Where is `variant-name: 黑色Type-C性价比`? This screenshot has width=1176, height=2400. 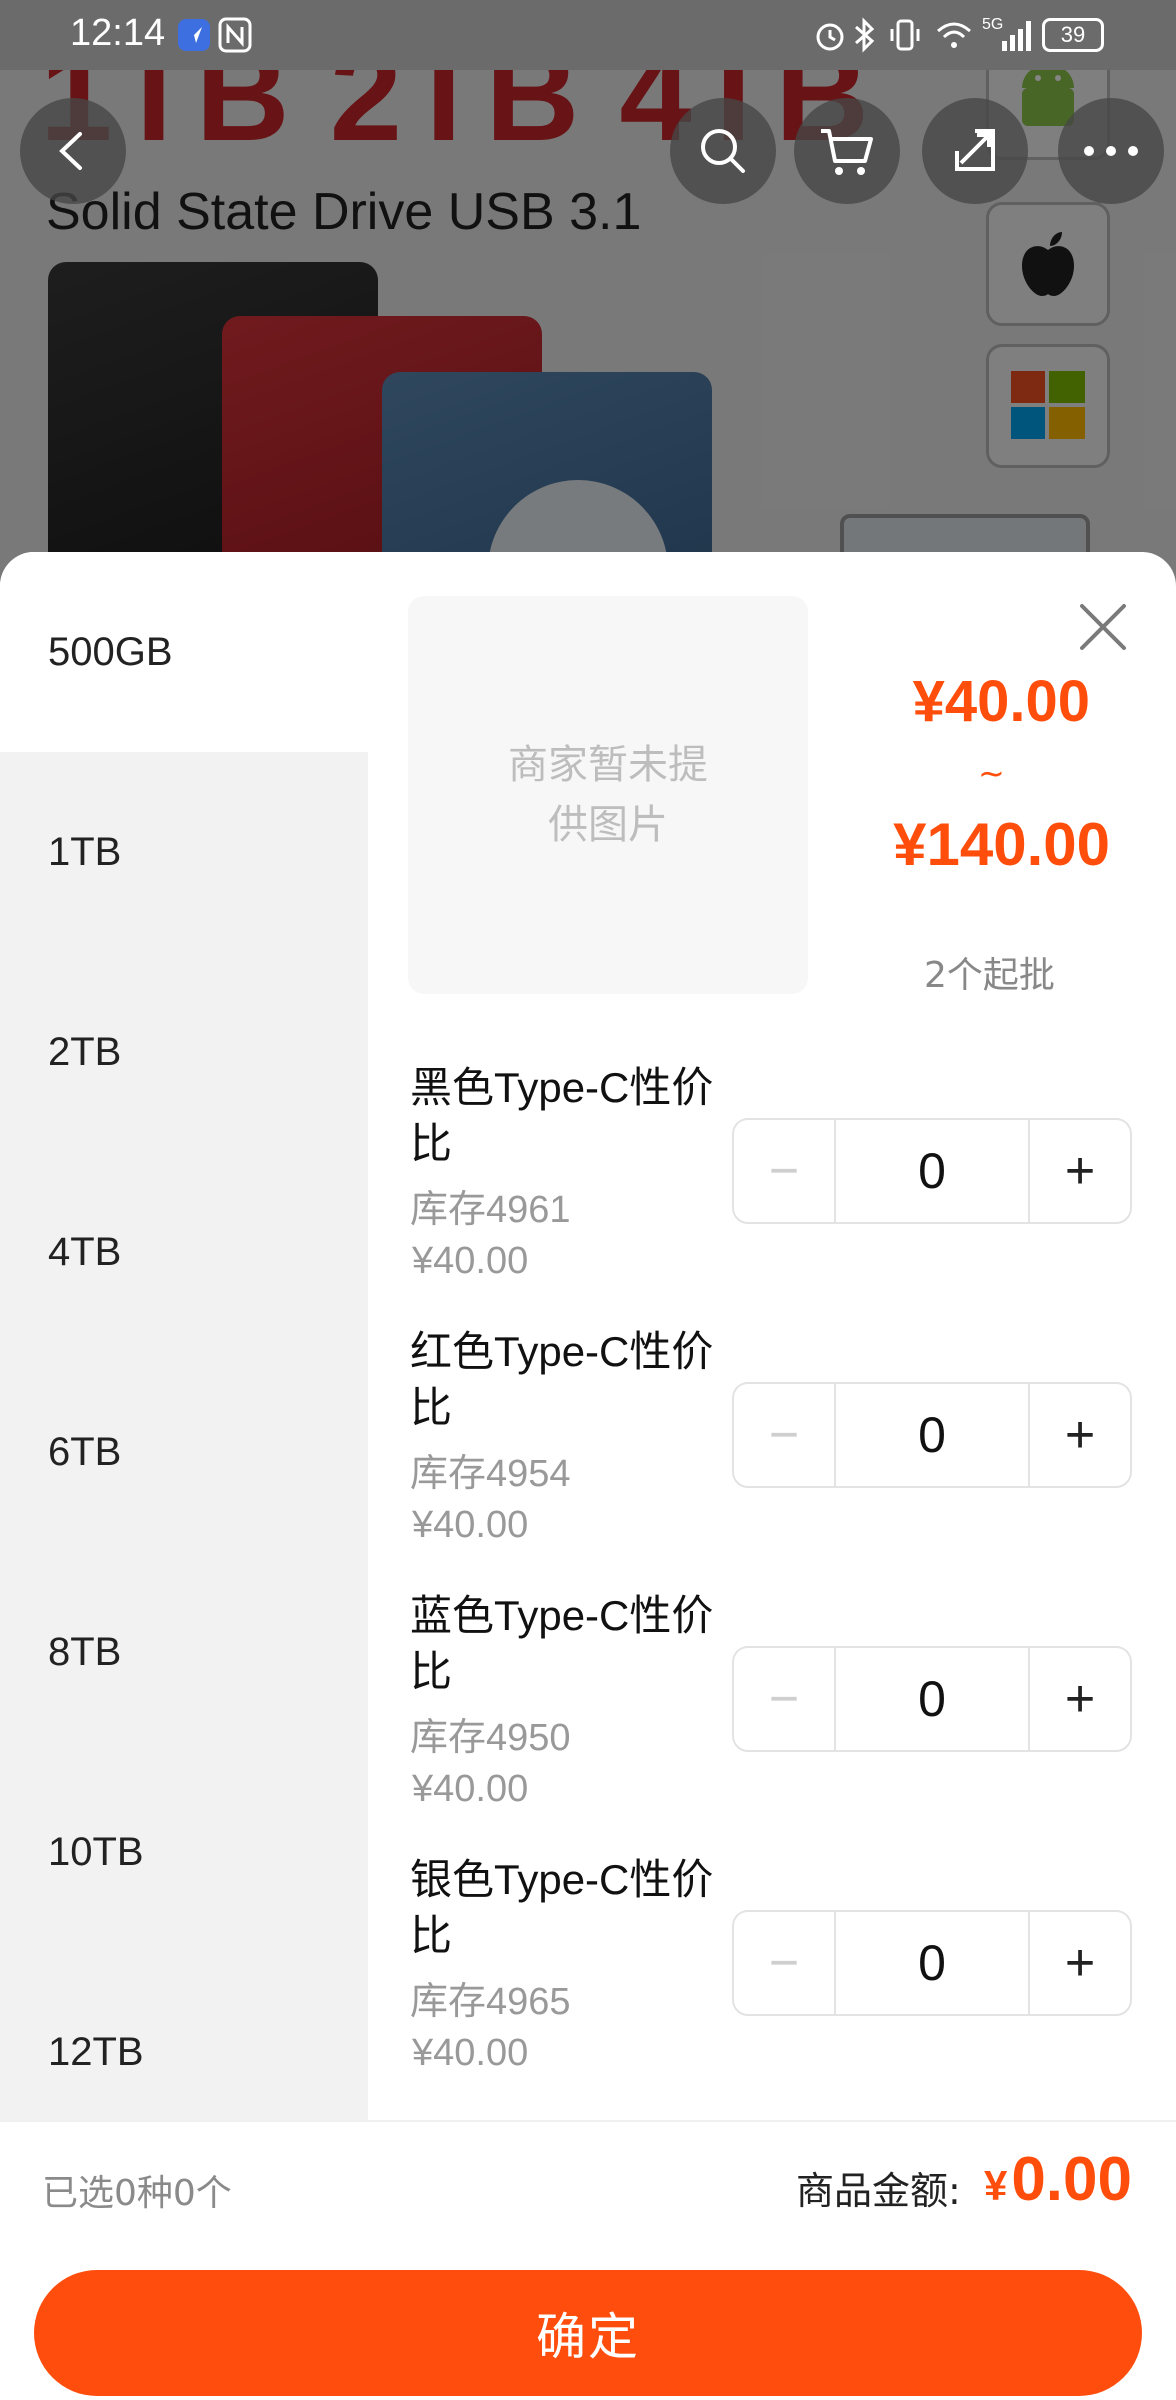 variant-name: 黑色Type-C性价比 is located at coordinates (562, 1115).